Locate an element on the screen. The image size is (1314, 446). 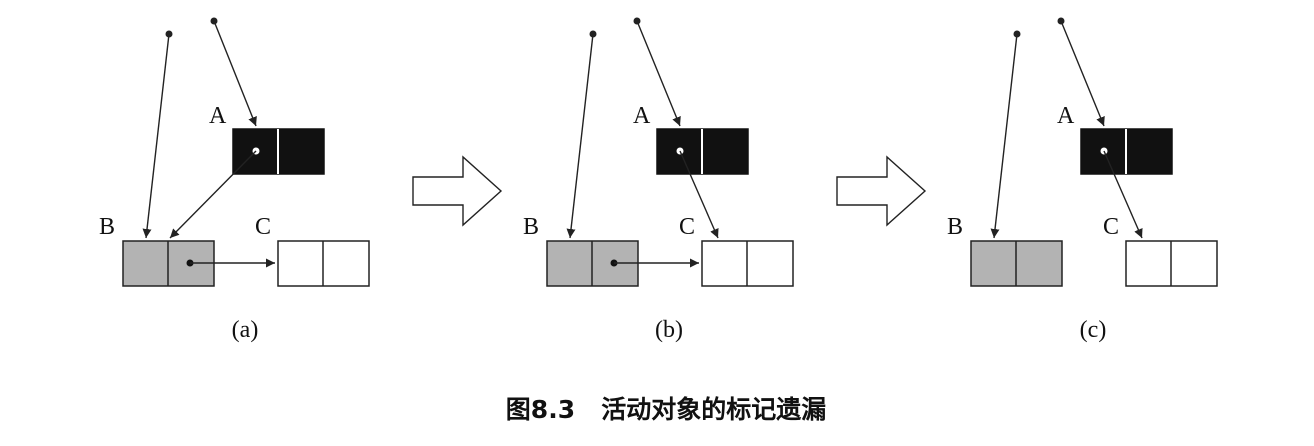
object-b is located at coordinates (1016, 263).